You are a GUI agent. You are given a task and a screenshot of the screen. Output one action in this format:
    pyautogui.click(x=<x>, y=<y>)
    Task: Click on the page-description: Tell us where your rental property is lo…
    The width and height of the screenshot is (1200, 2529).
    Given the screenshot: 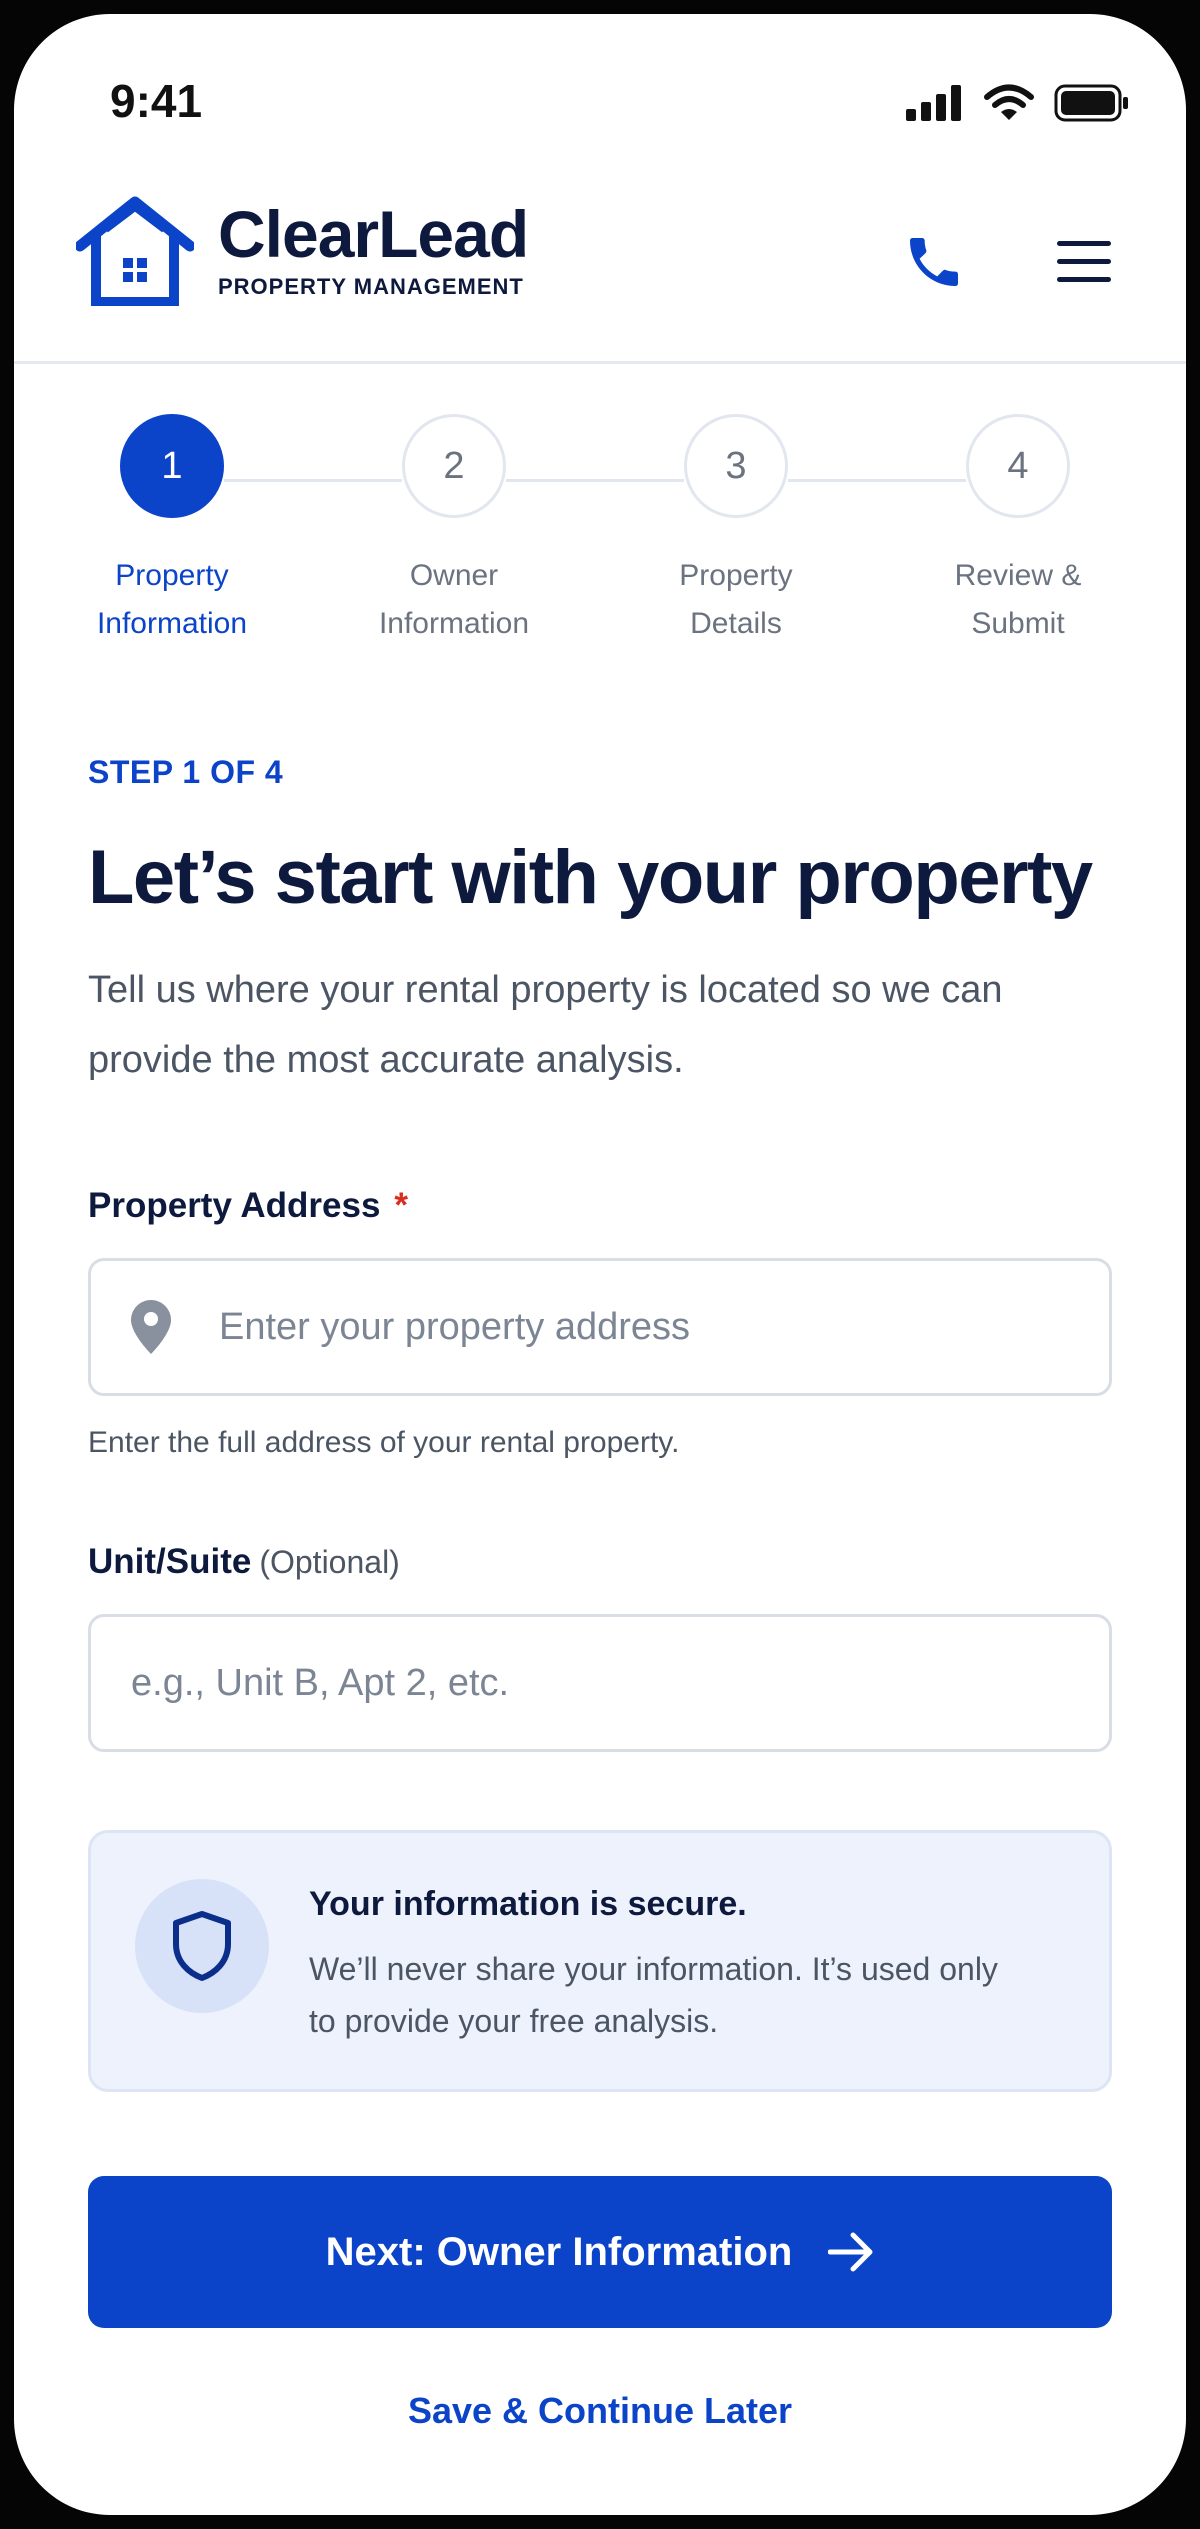 What is the action you would take?
    pyautogui.click(x=545, y=1025)
    